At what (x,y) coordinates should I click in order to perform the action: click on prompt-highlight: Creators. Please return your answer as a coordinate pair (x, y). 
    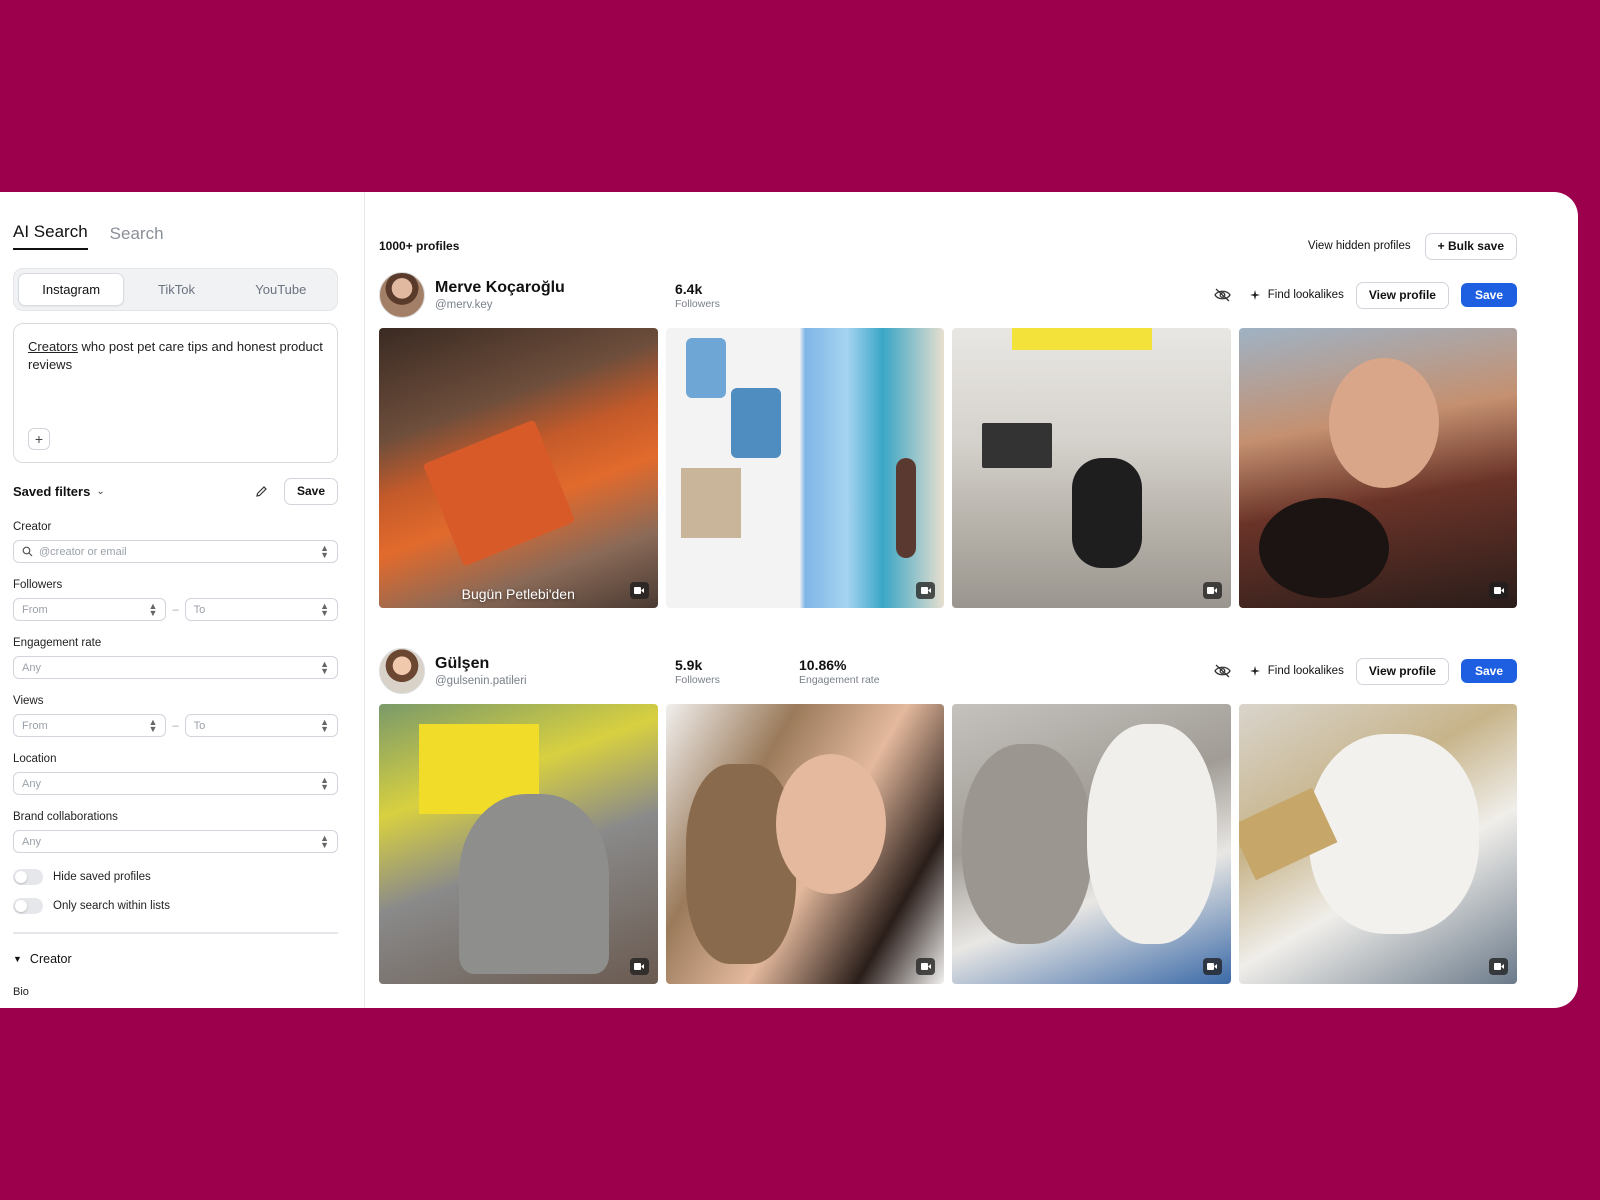
    Looking at the image, I should click on (53, 346).